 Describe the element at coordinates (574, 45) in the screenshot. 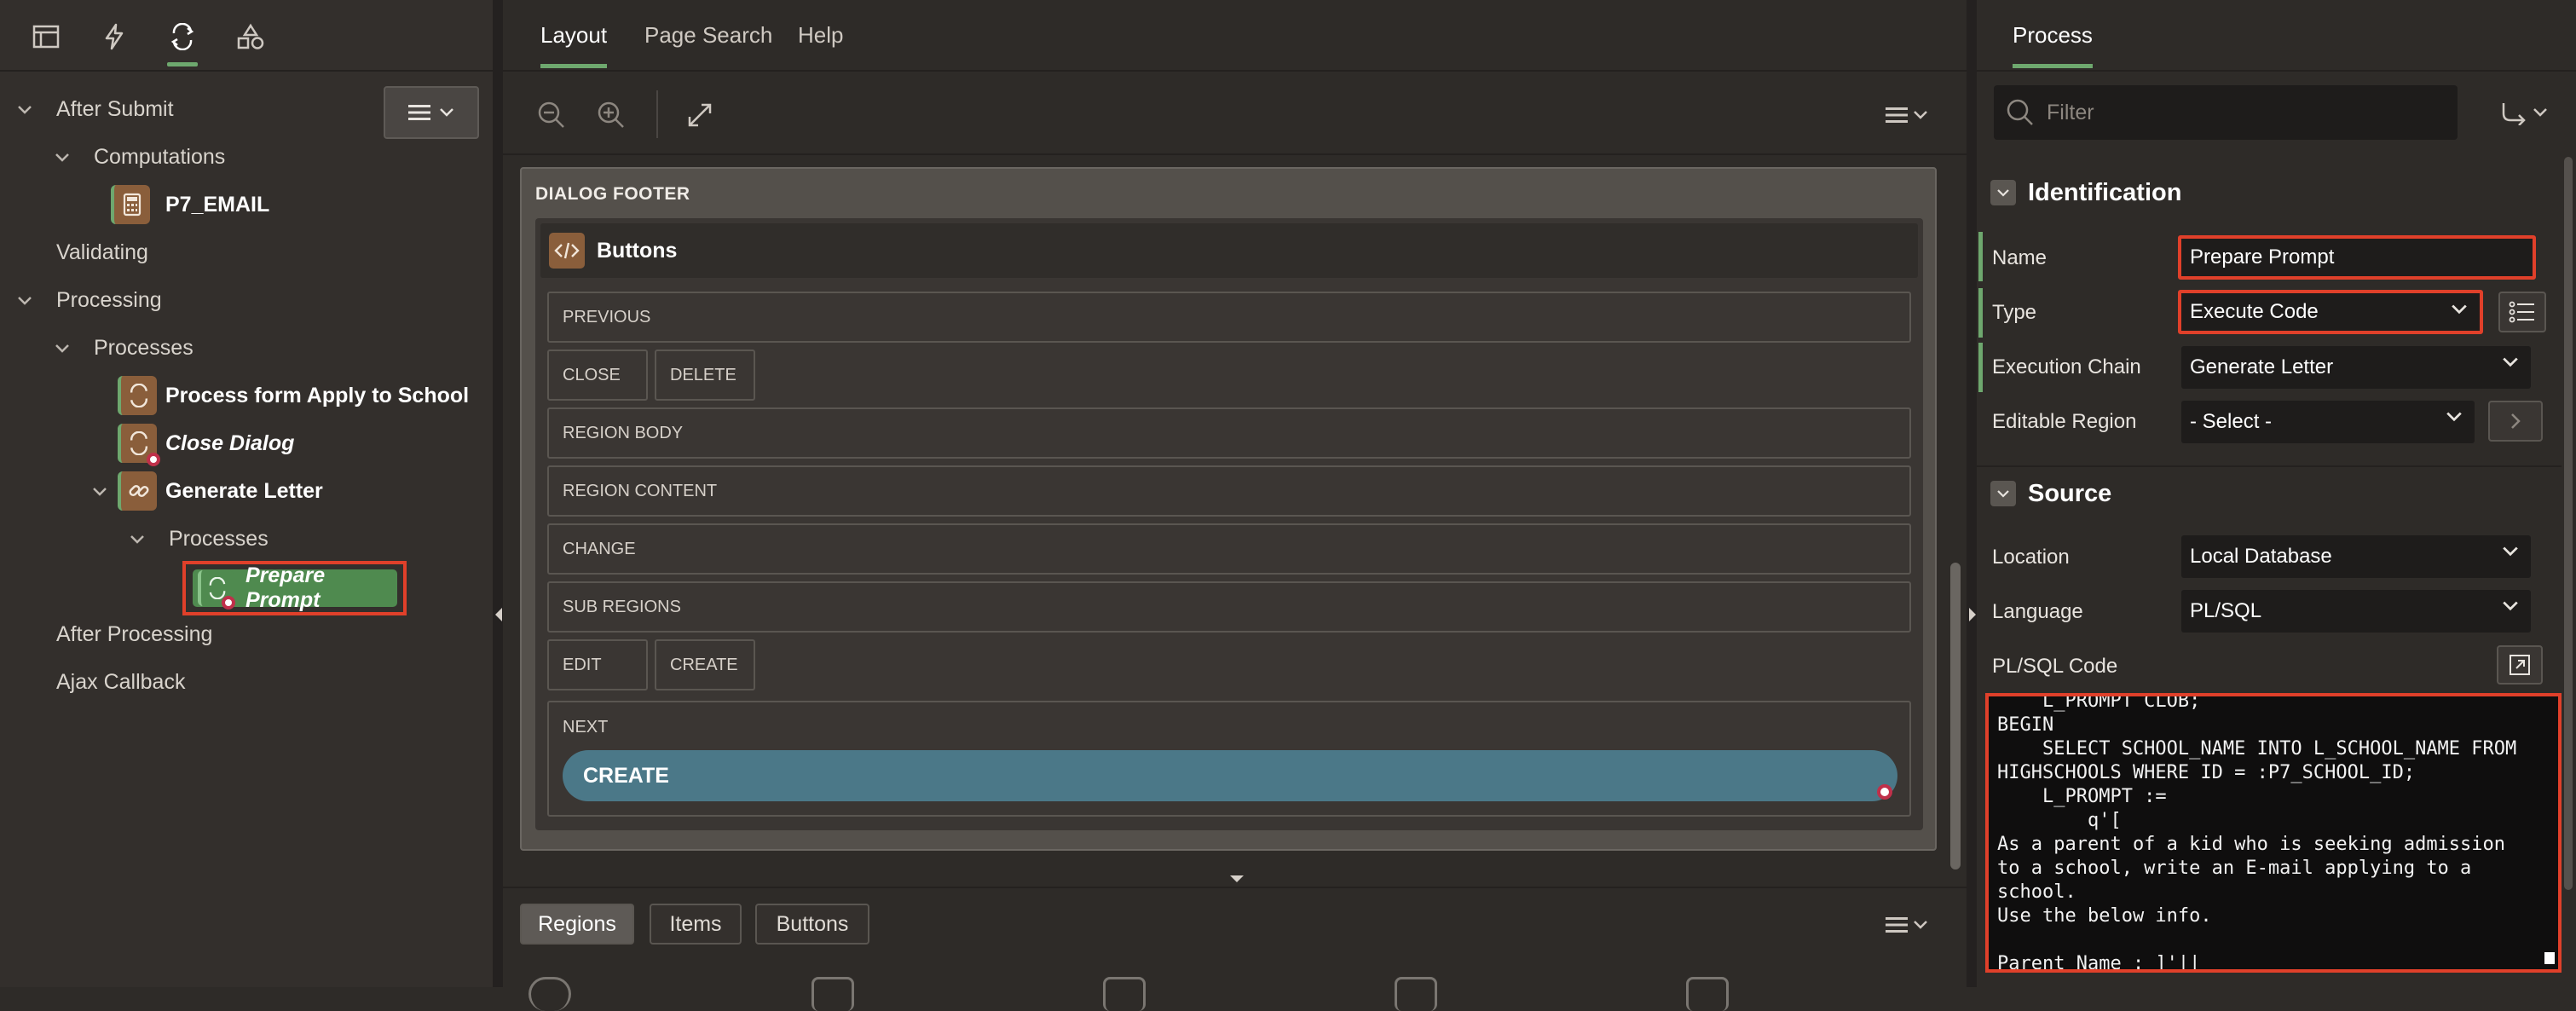

I see `tab-layout: Layout` at that location.